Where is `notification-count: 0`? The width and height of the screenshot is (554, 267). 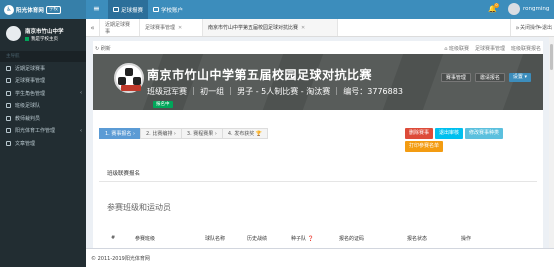 notification-count: 0 is located at coordinates (496, 5).